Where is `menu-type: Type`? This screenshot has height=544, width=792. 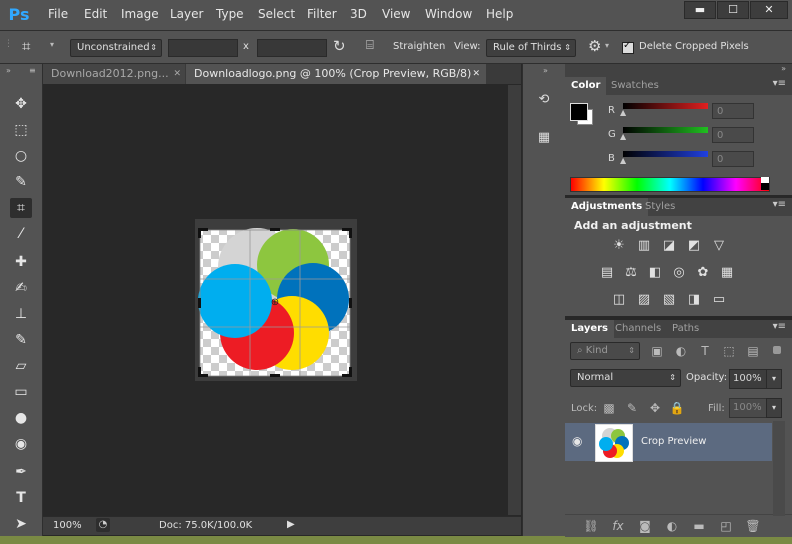 menu-type: Type is located at coordinates (230, 14).